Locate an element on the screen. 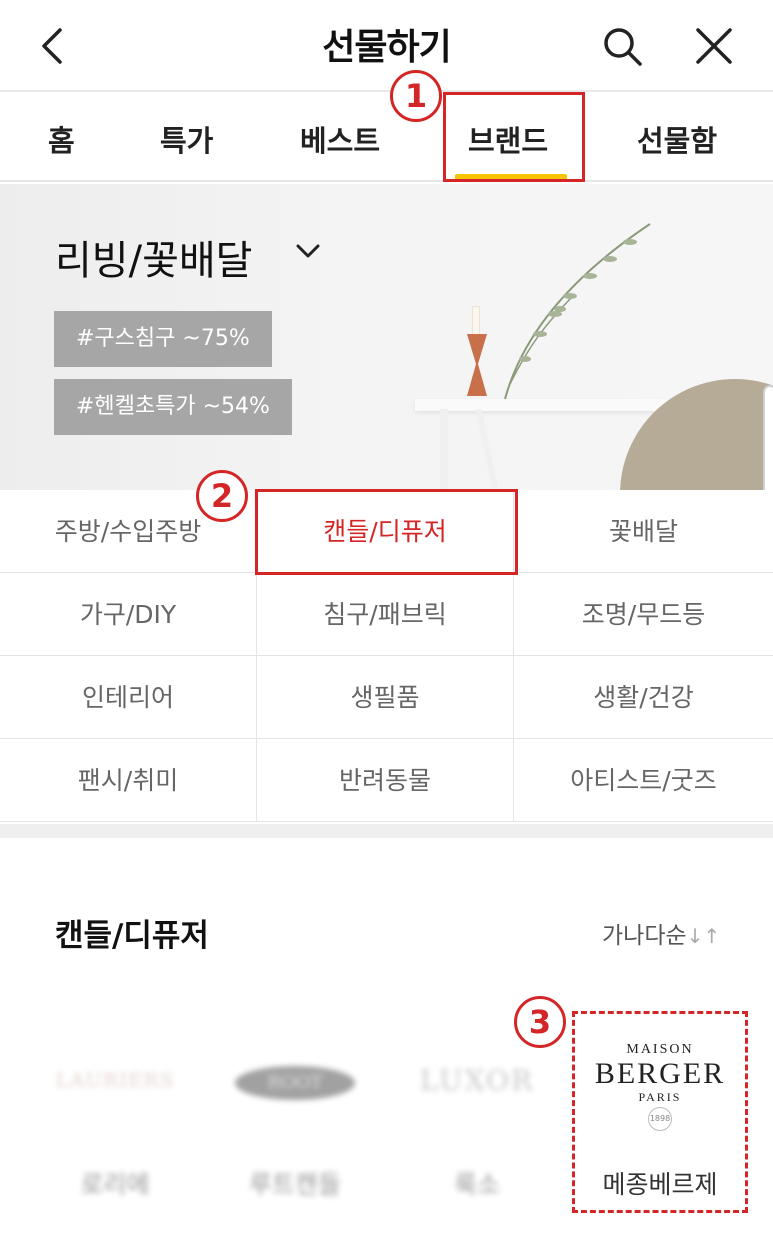  brand-logo-text: ROOT is located at coordinates (295, 1083).